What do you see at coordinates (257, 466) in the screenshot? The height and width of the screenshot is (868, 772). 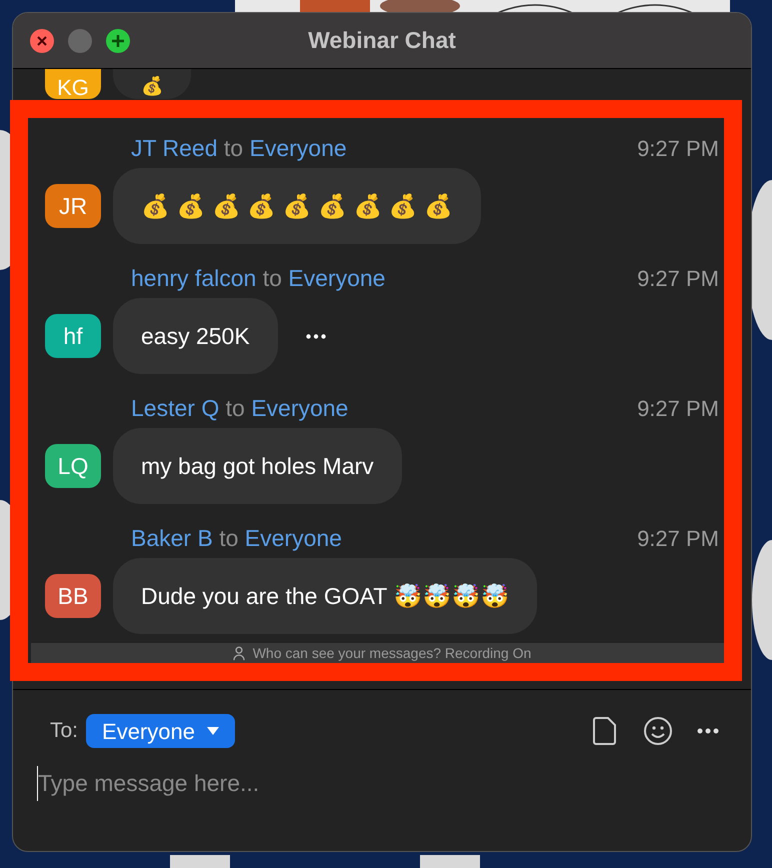 I see `message-bubble: my bag got holes Marv` at bounding box center [257, 466].